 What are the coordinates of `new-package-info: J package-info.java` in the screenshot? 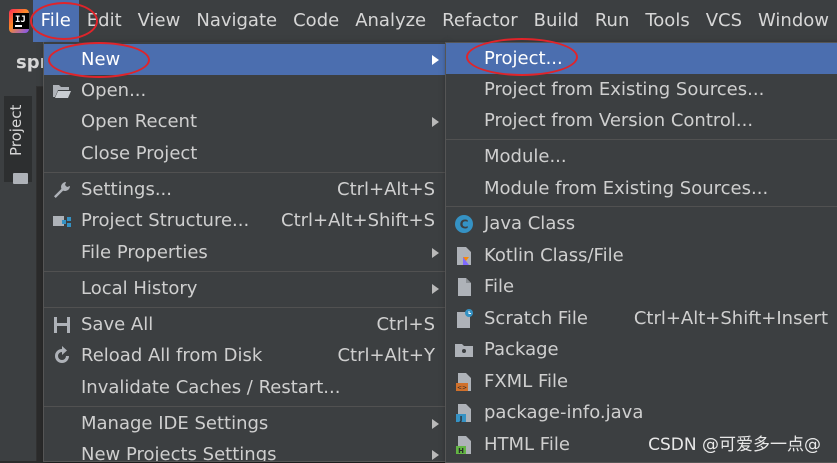 It's located at (641, 412).